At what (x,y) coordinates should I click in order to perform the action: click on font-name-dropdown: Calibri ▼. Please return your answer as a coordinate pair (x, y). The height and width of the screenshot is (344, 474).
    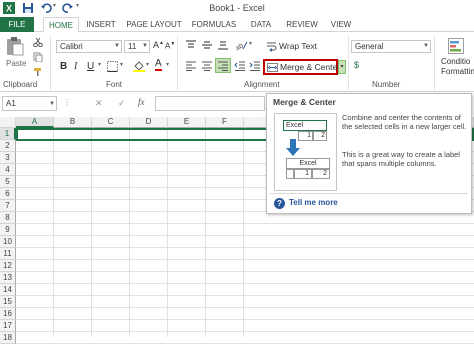
    Looking at the image, I should click on (89, 46).